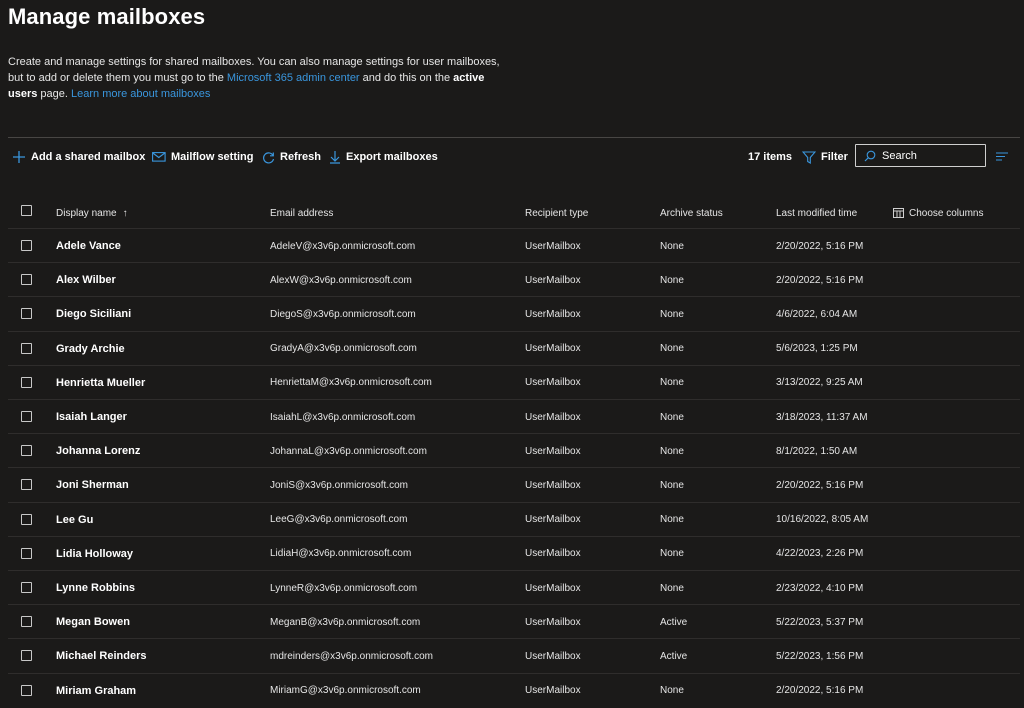  What do you see at coordinates (88, 246) in the screenshot?
I see `cell-display-name: Adele Vance` at bounding box center [88, 246].